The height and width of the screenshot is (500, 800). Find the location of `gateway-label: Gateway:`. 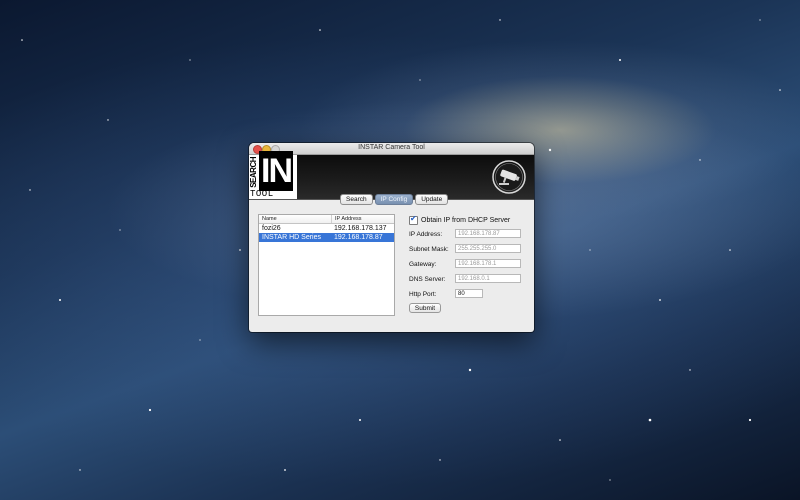

gateway-label: Gateway: is located at coordinates (423, 264).